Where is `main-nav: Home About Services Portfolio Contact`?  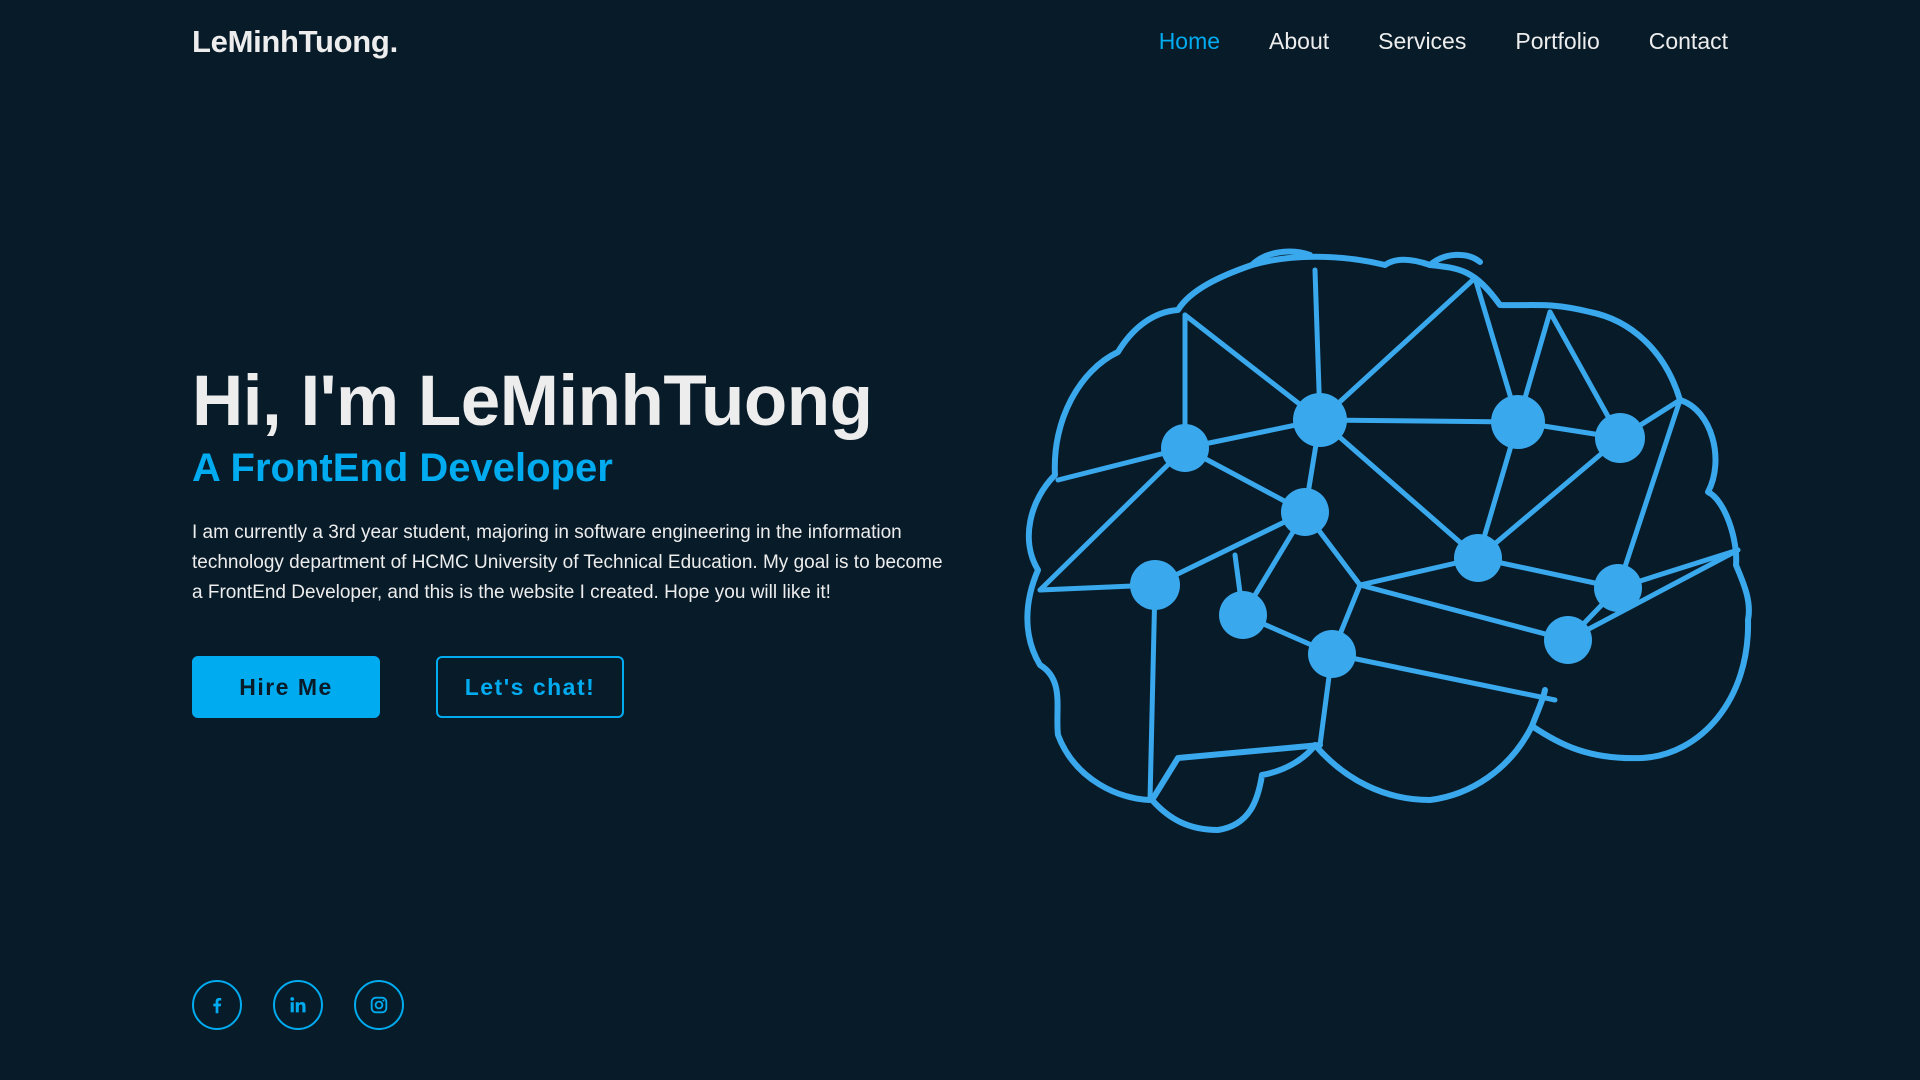 main-nav: Home About Services Portfolio Contact is located at coordinates (1443, 41).